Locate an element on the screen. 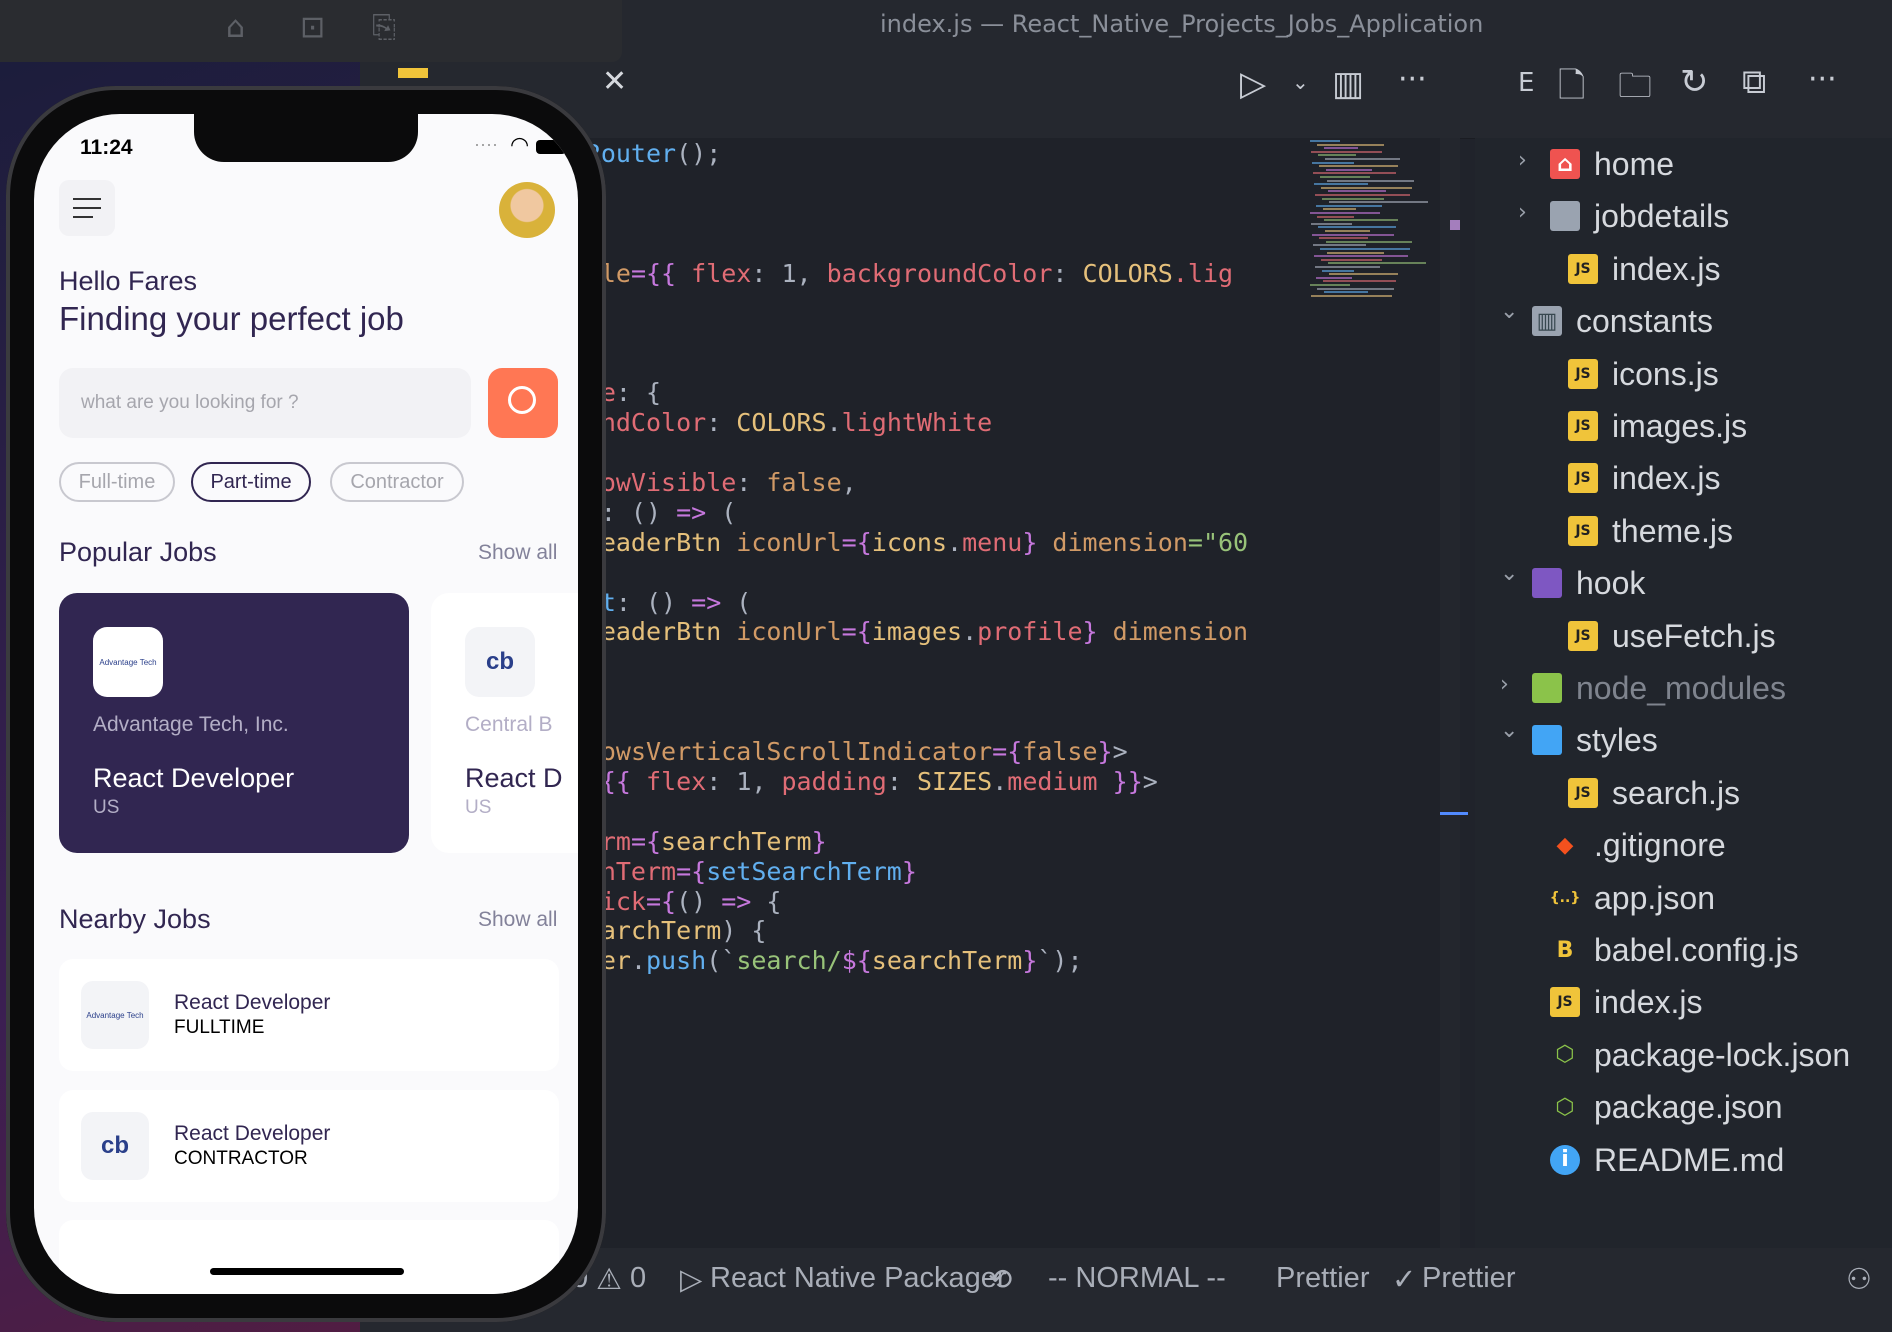 Image resolution: width=1892 pixels, height=1332 pixels. split-editor-icon: ▥ is located at coordinates (1348, 84).